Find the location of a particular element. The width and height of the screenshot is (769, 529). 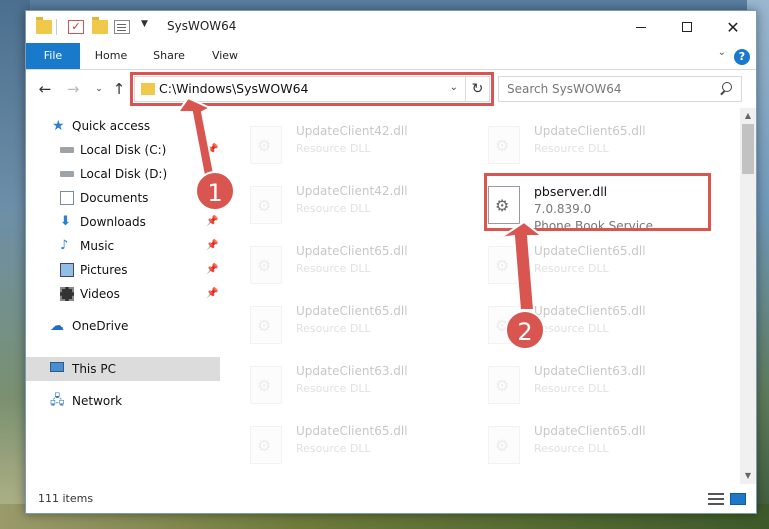

music-note-icon: ♪ is located at coordinates (64, 245).